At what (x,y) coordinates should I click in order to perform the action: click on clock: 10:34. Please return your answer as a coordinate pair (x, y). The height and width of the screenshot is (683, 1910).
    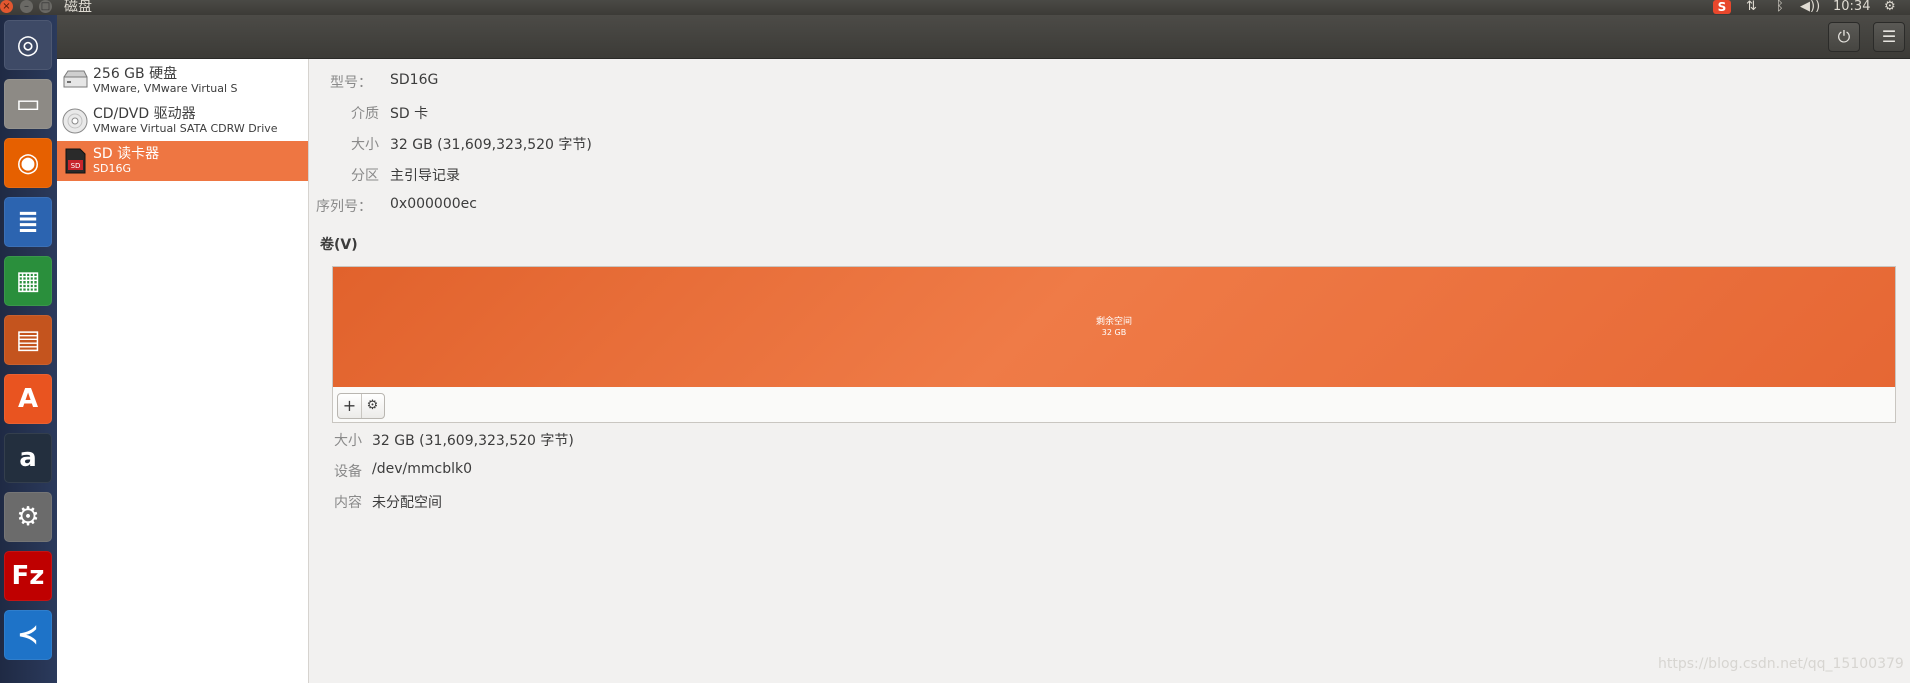
    Looking at the image, I should click on (1851, 7).